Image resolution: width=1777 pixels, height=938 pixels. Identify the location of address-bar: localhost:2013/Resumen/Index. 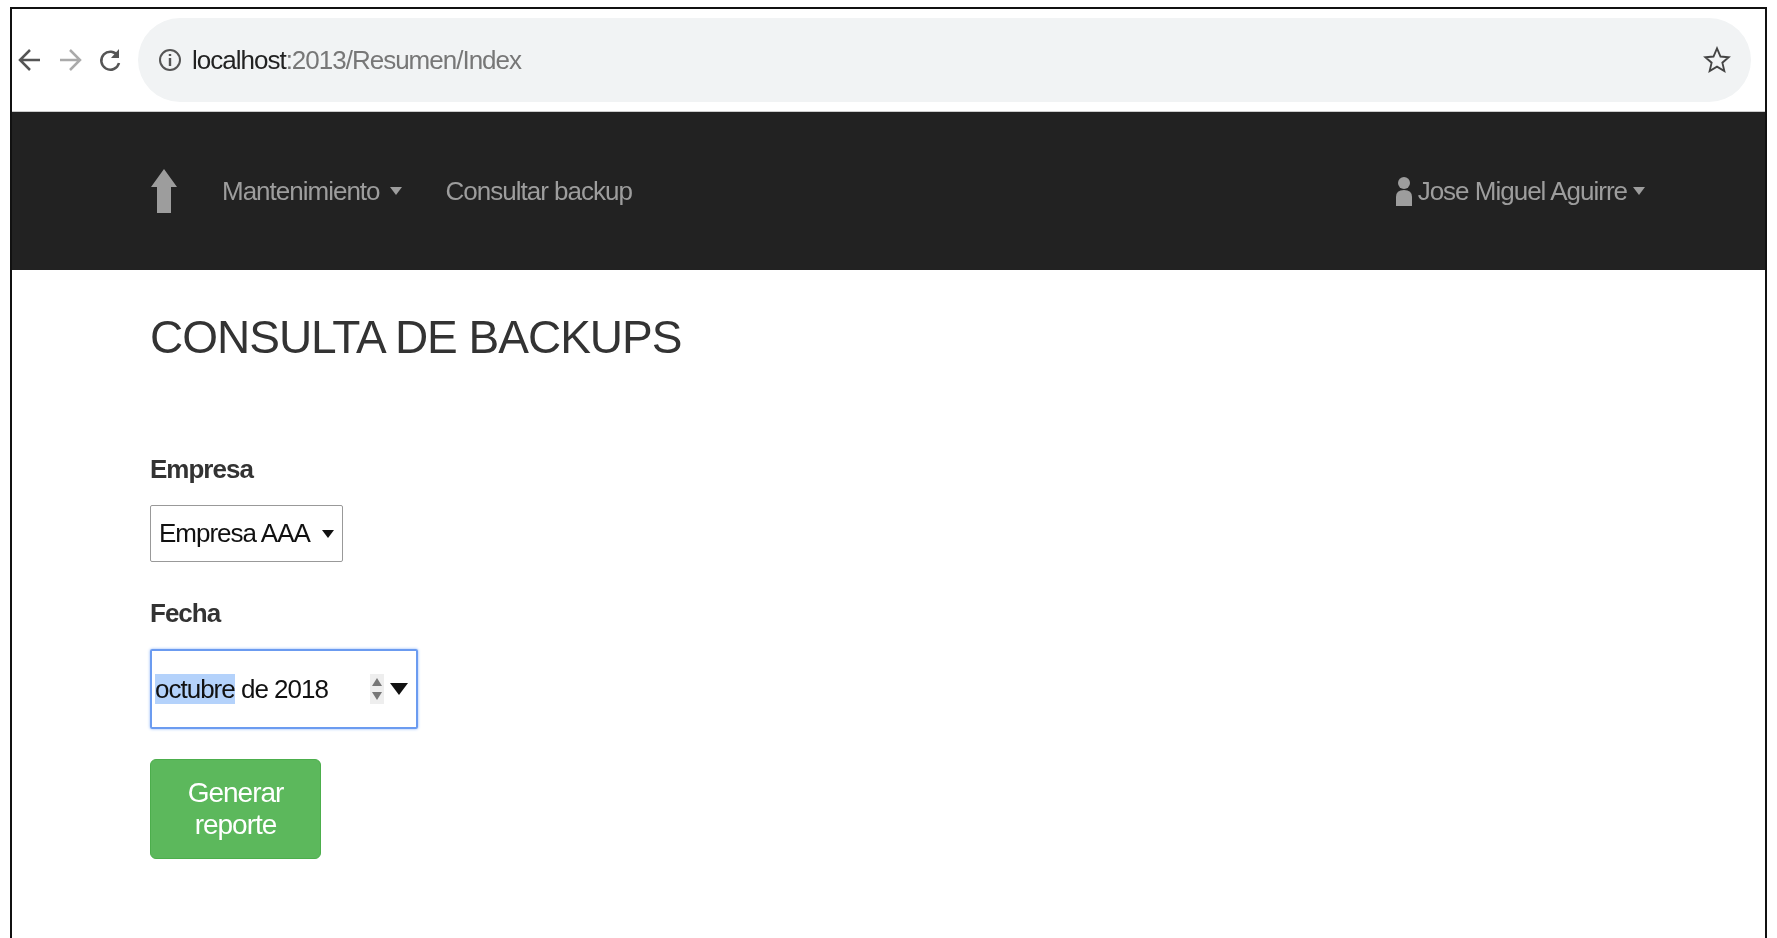
(944, 60).